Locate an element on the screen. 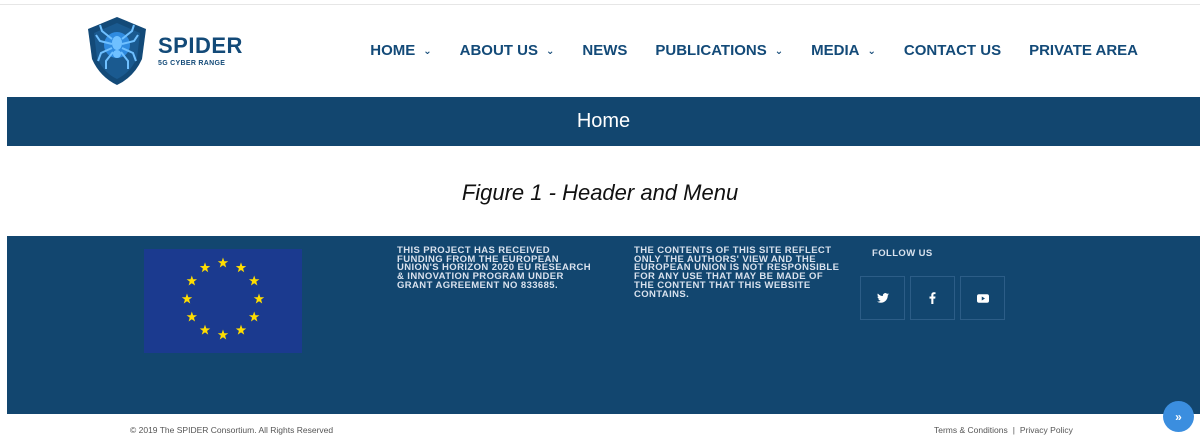  legal-links: Terms & Conditions | Privacy Policy is located at coordinates (1003, 430).